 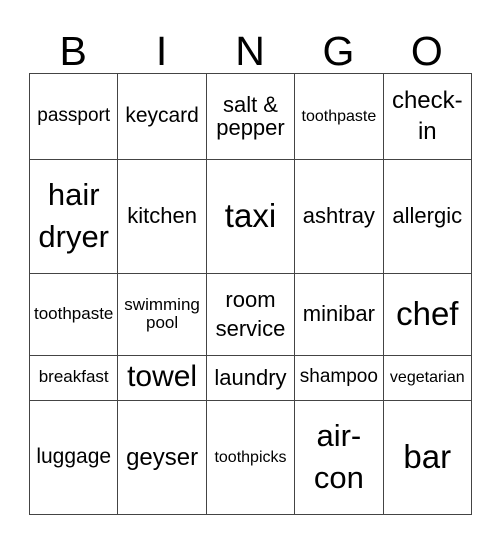 What do you see at coordinates (73, 216) in the screenshot?
I see `bingo-cell: hair dryer` at bounding box center [73, 216].